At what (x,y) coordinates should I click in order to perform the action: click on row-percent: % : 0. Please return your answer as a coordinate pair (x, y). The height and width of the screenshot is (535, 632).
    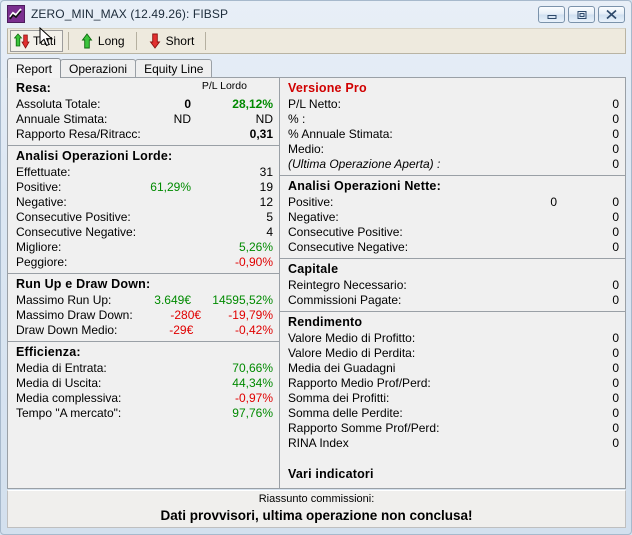
    Looking at the image, I should click on (453, 119).